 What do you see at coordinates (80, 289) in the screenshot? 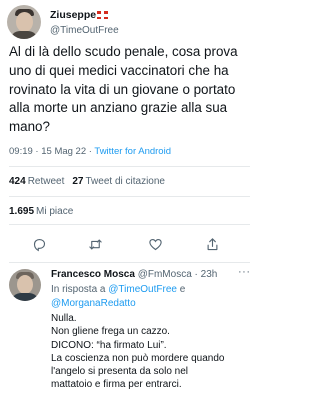
I see `in-reply-prefix: In risposta a` at bounding box center [80, 289].